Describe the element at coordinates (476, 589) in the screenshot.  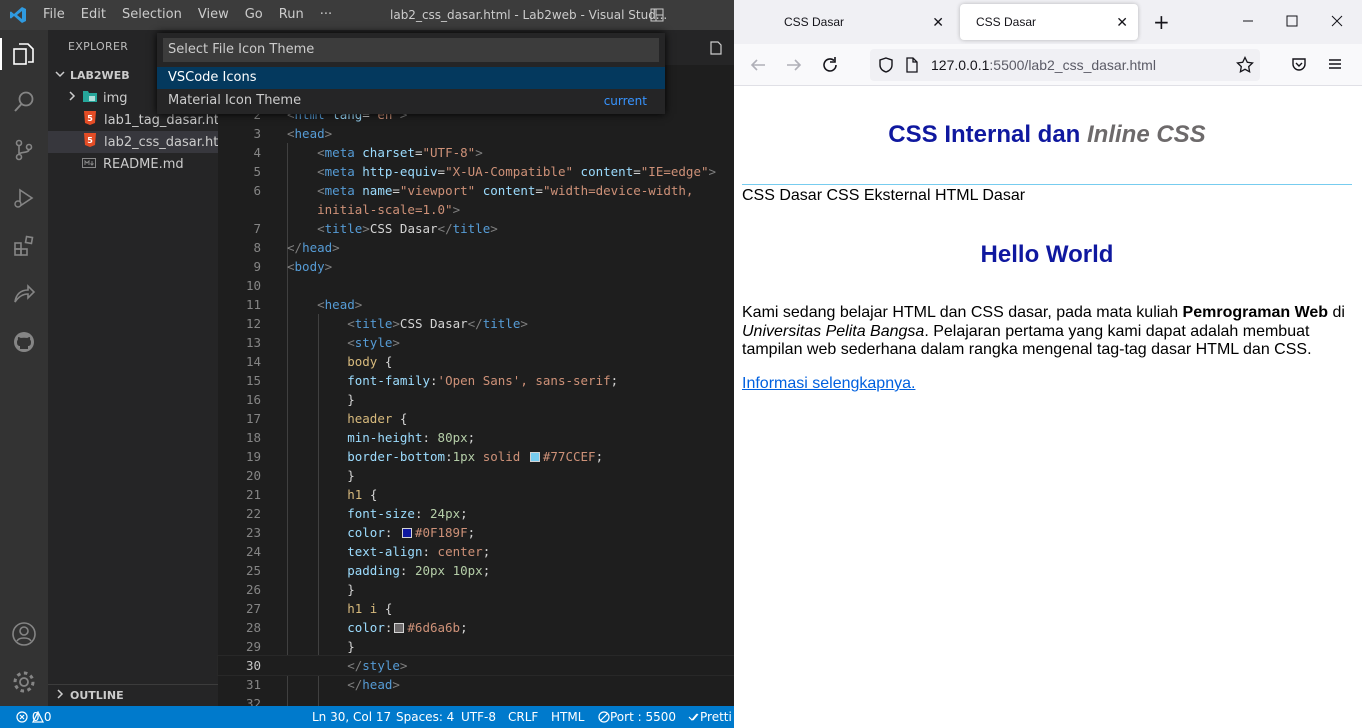
I see `code-line: 26 }` at that location.